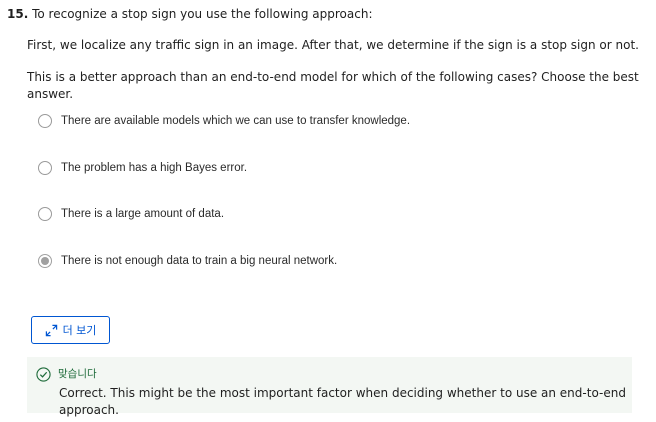 The height and width of the screenshot is (422, 656). I want to click on more-button-label: 더 보기, so click(79, 330).